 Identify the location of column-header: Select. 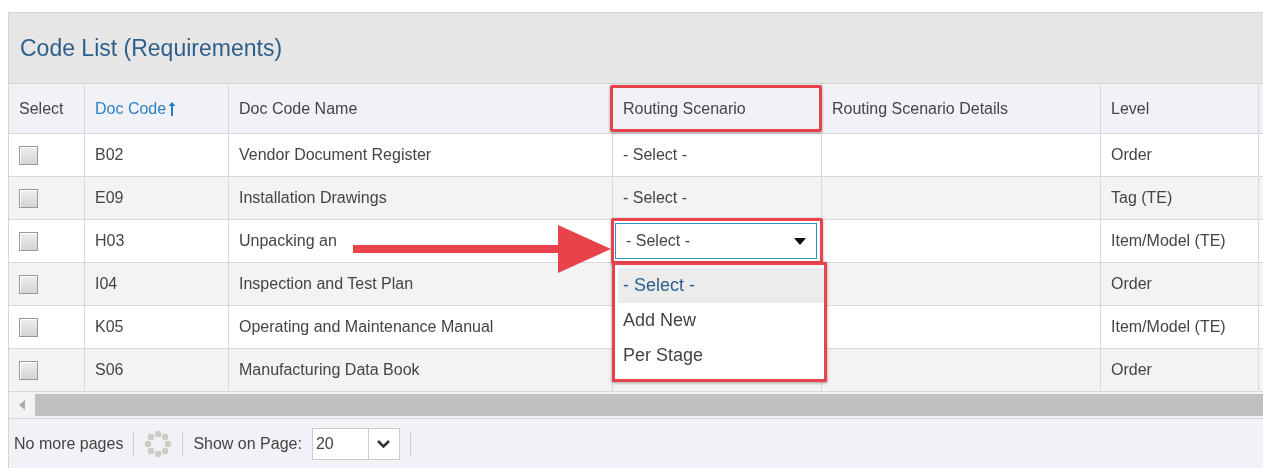
(41, 108).